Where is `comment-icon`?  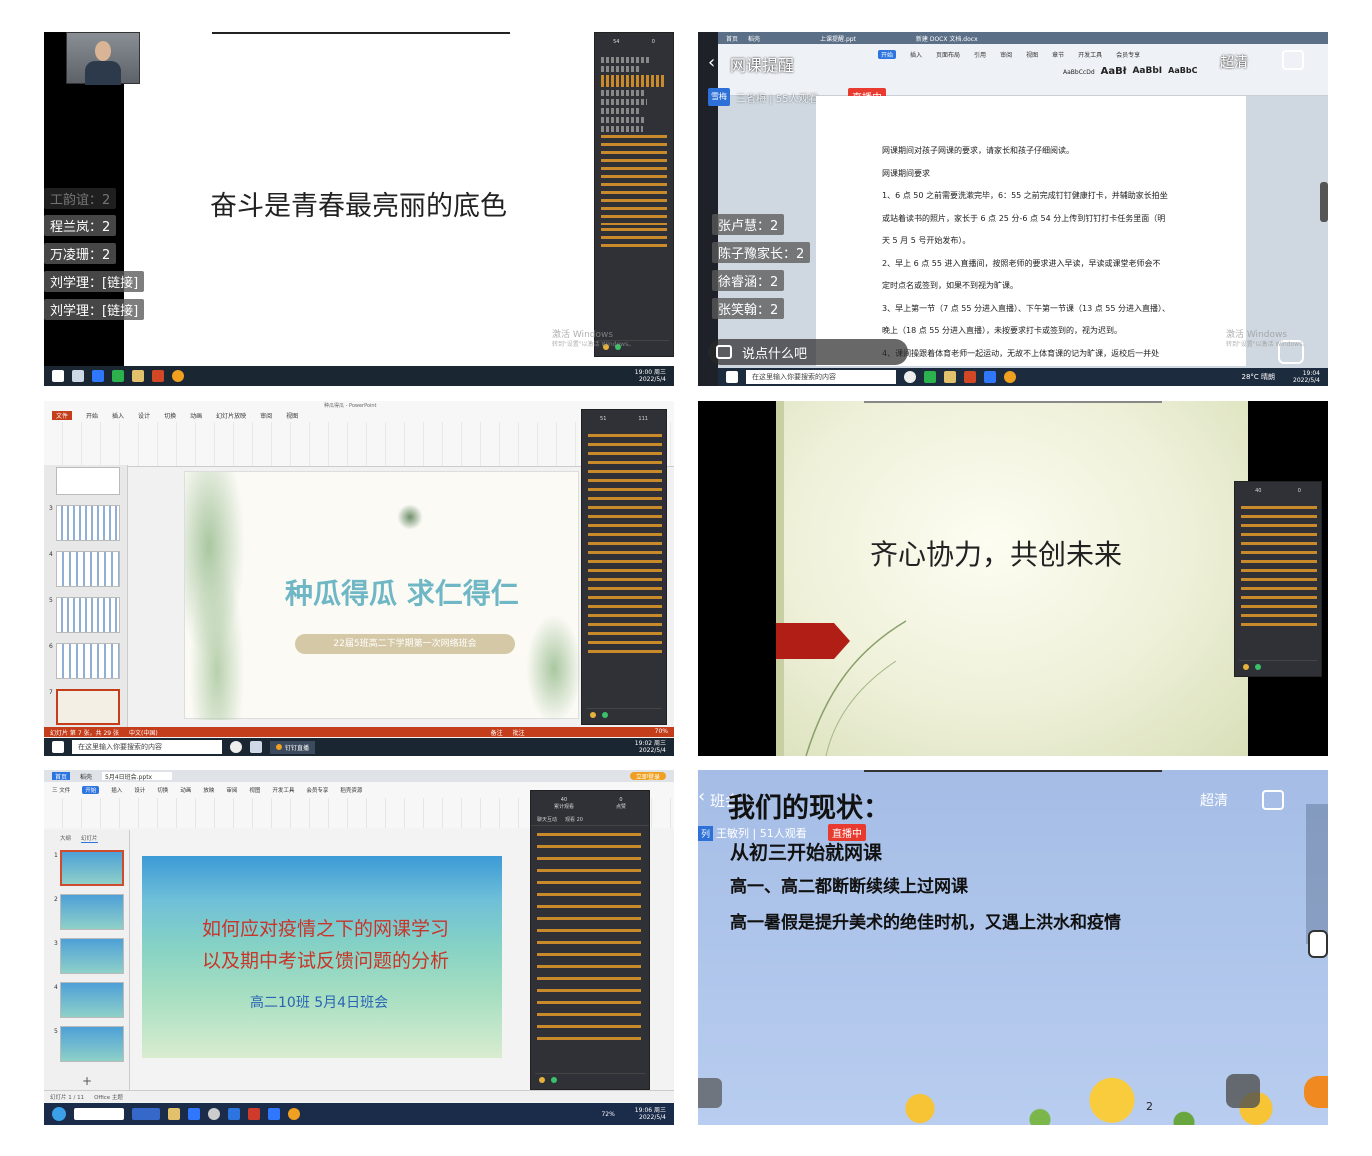
comment-icon is located at coordinates (710, 1093).